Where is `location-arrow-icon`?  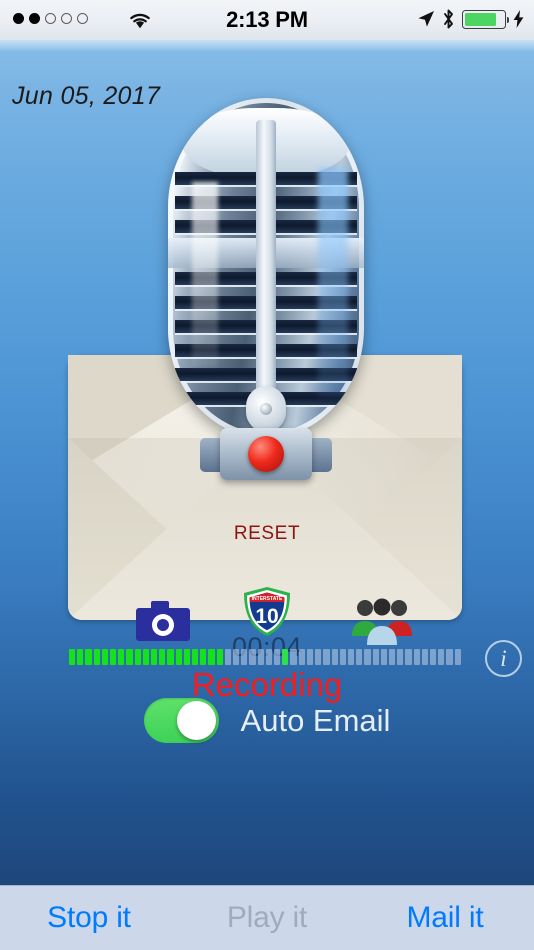
location-arrow-icon is located at coordinates (426, 19).